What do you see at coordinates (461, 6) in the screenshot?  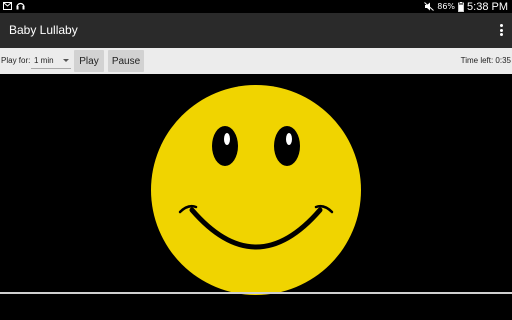 I see `battery-icon` at bounding box center [461, 6].